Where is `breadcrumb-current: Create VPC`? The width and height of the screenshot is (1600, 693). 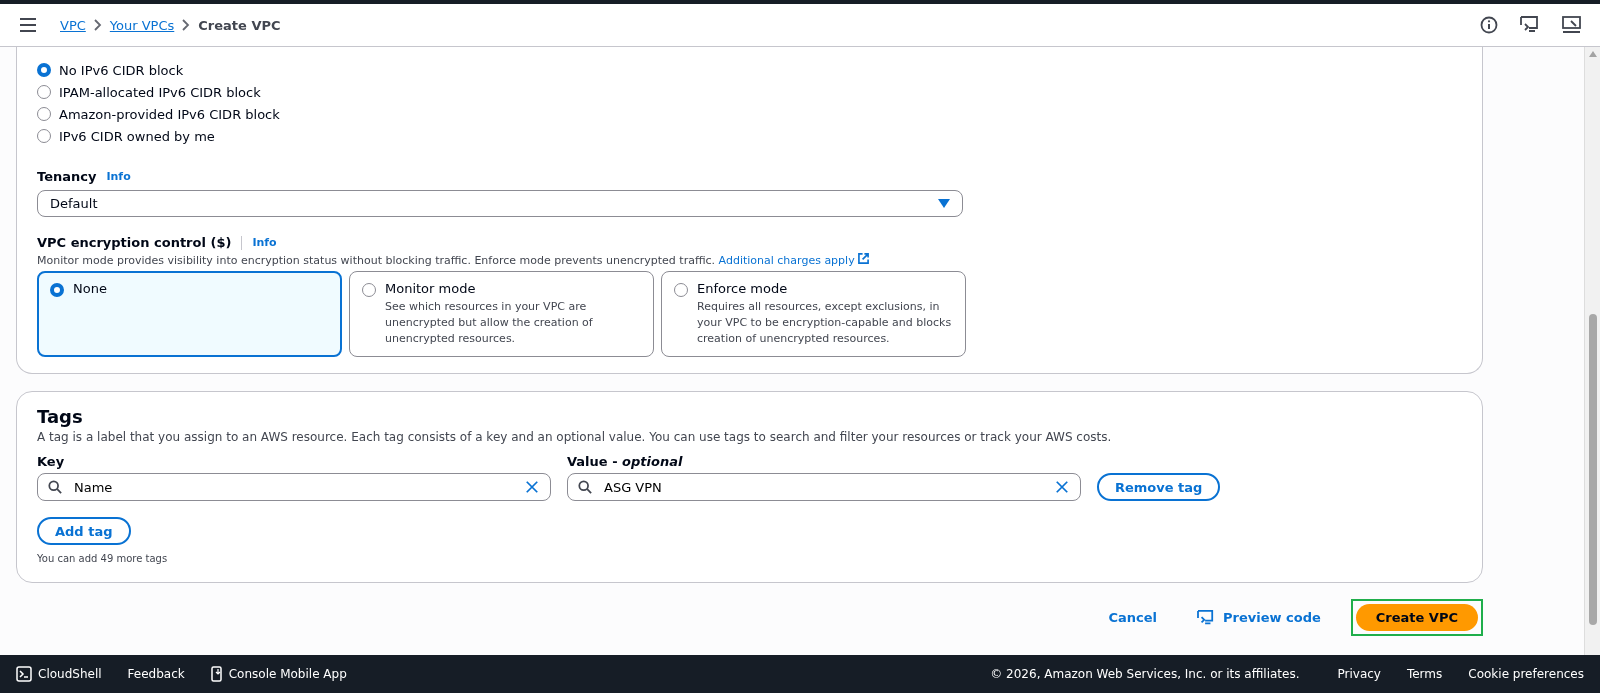 breadcrumb-current: Create VPC is located at coordinates (239, 25).